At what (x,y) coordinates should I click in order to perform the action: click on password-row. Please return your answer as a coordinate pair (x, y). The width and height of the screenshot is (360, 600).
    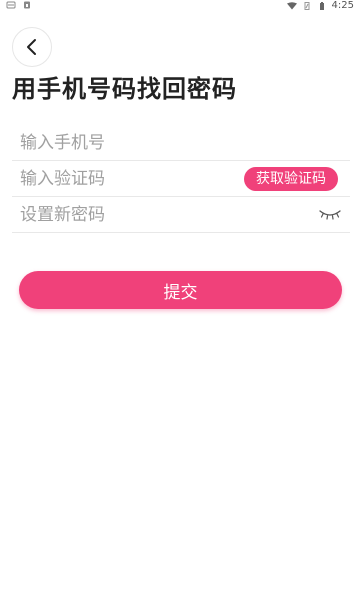
    Looking at the image, I should click on (181, 215).